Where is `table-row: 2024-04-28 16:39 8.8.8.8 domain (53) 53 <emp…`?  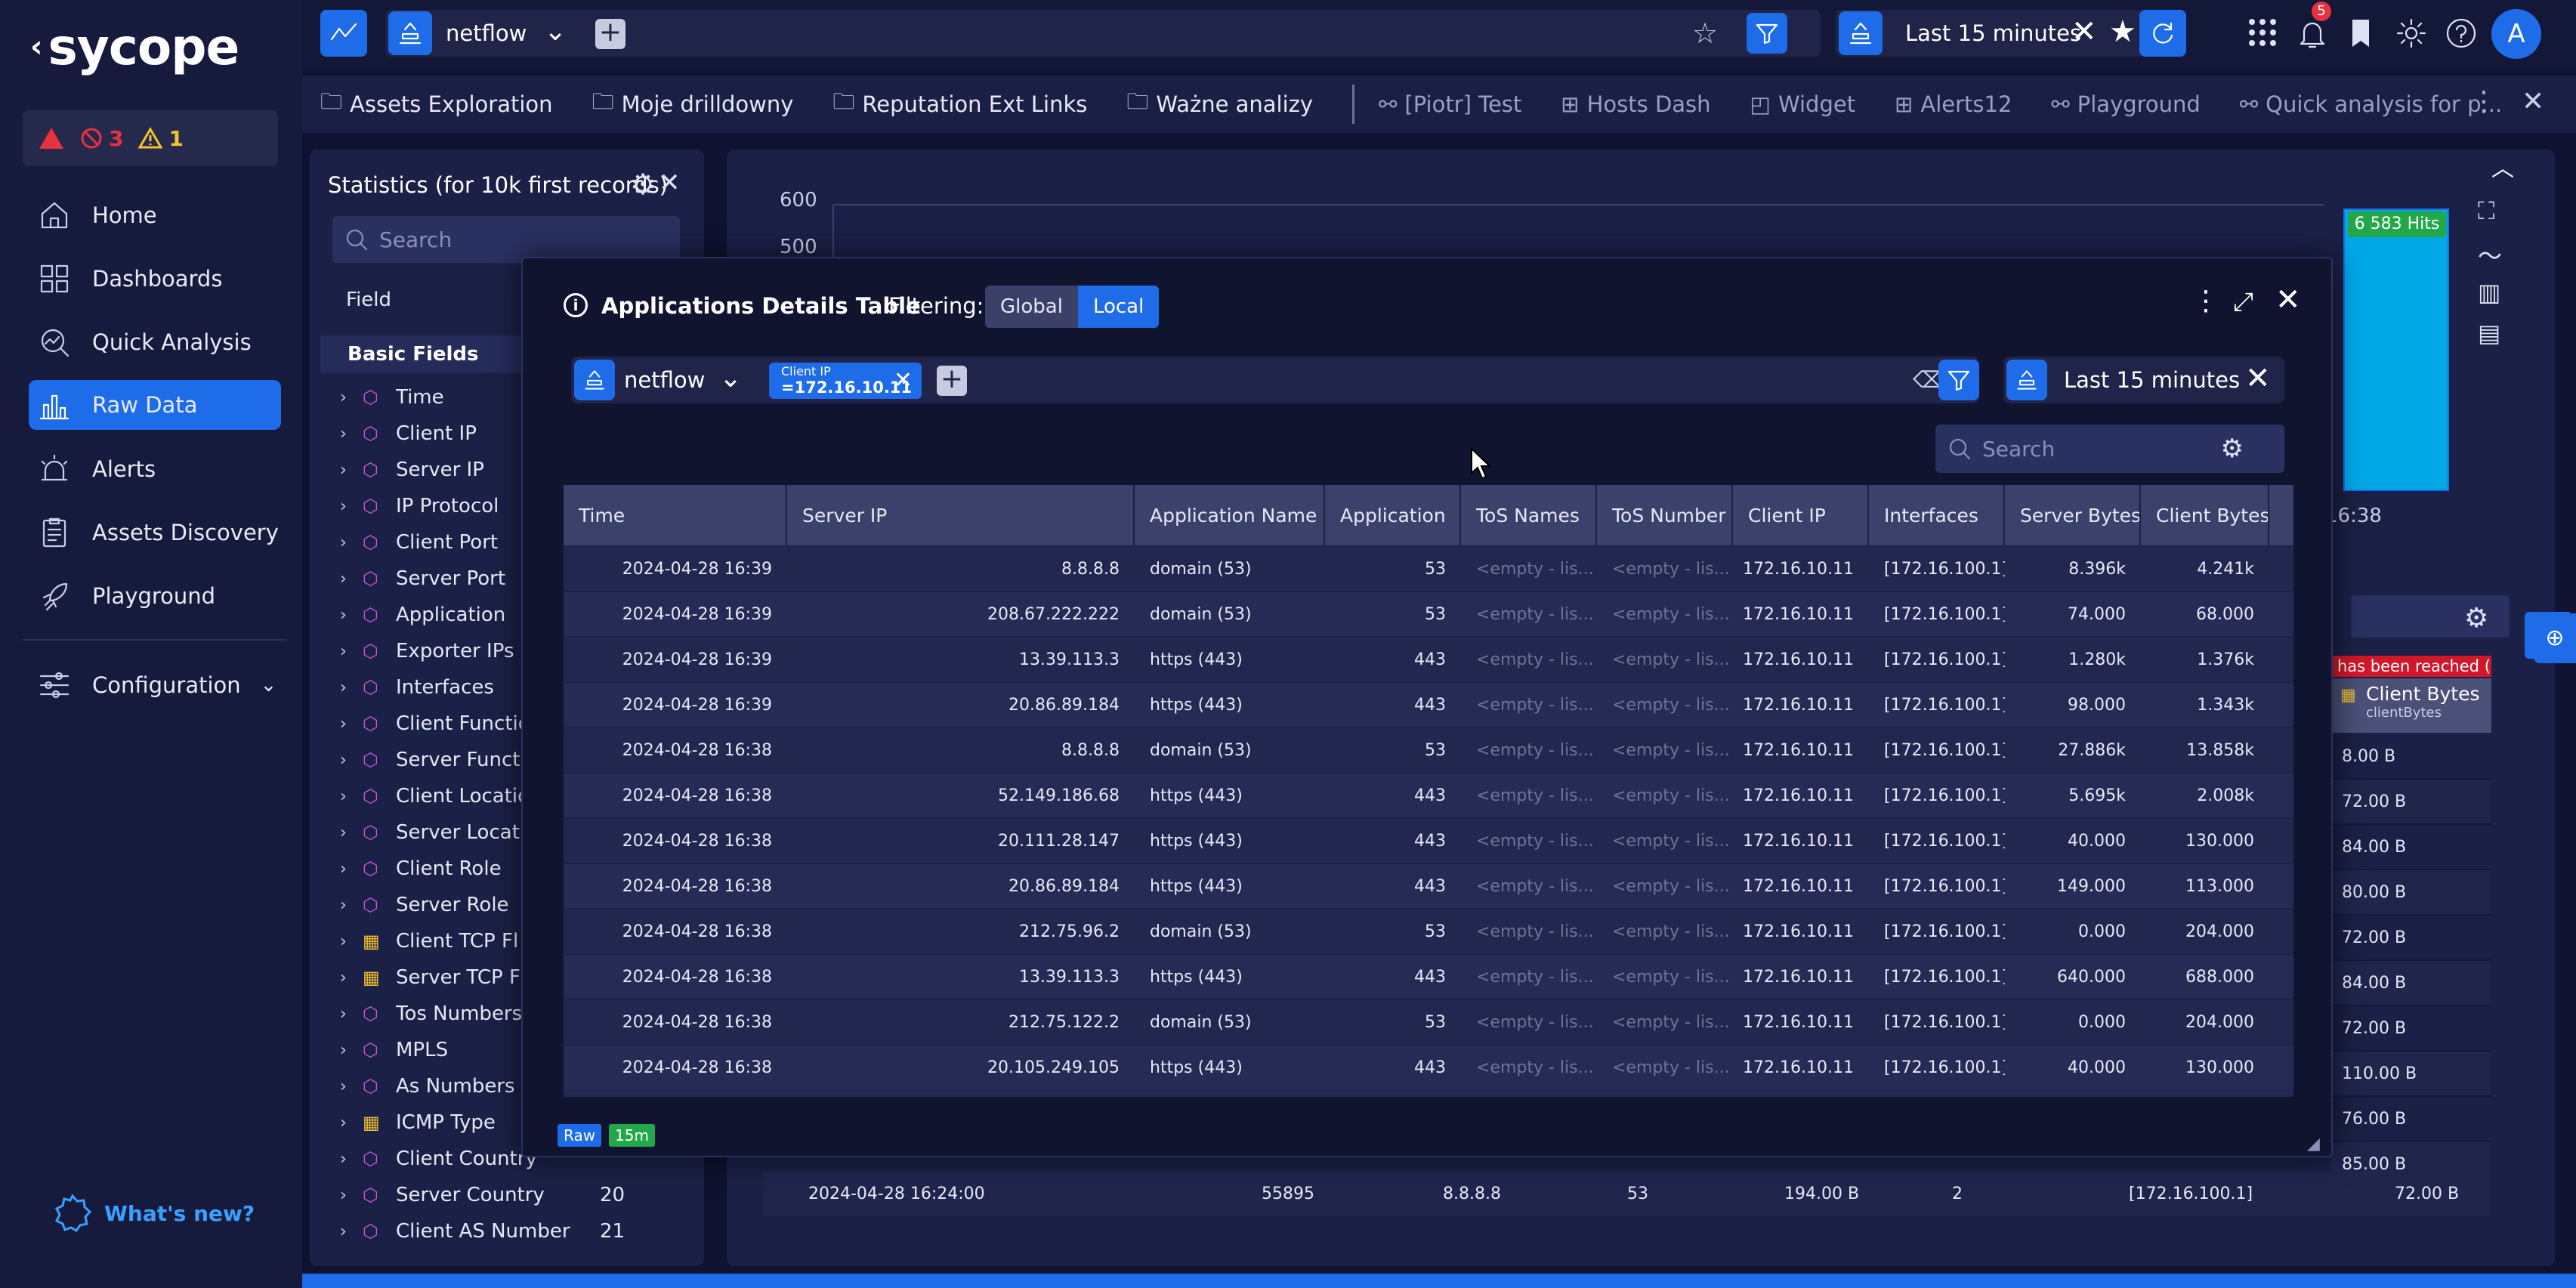
table-row: 2024-04-28 16:39 8.8.8.8 domain (53) 53 <emp… is located at coordinates (1428, 568).